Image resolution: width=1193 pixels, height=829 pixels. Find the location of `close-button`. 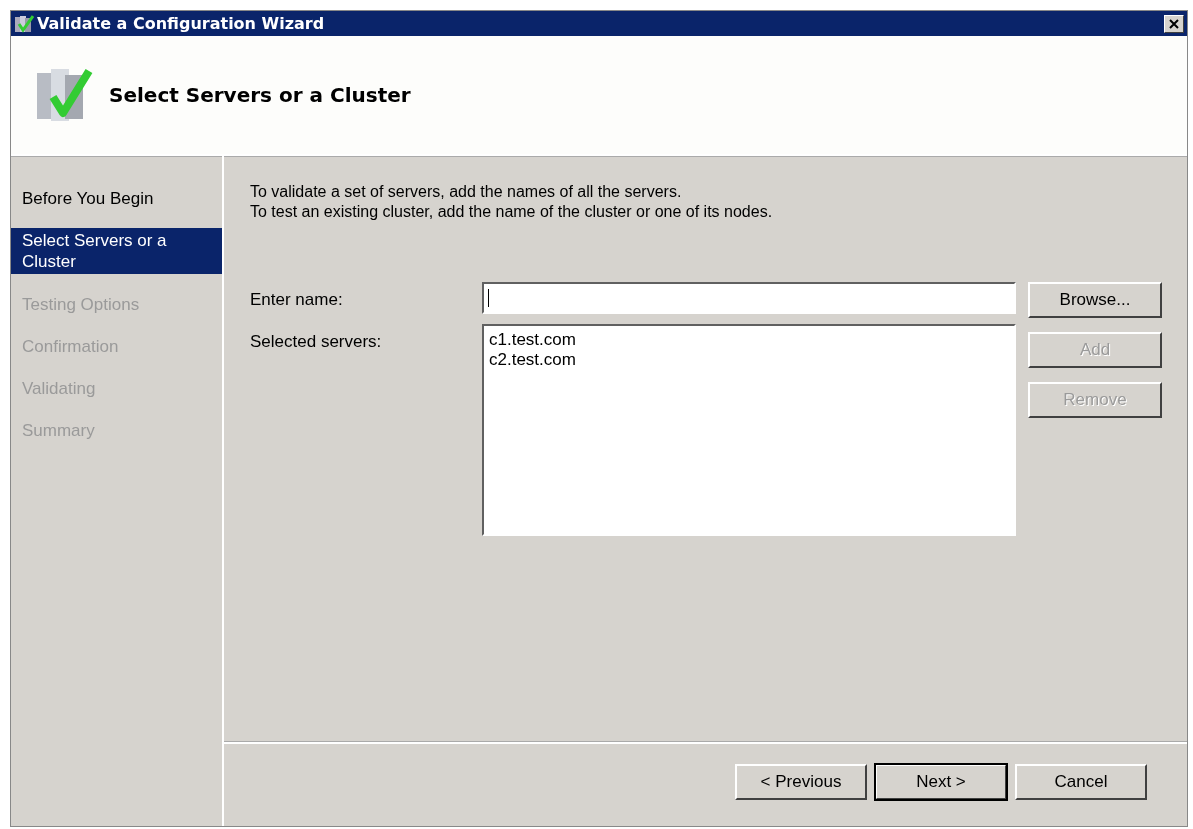

close-button is located at coordinates (1174, 23).